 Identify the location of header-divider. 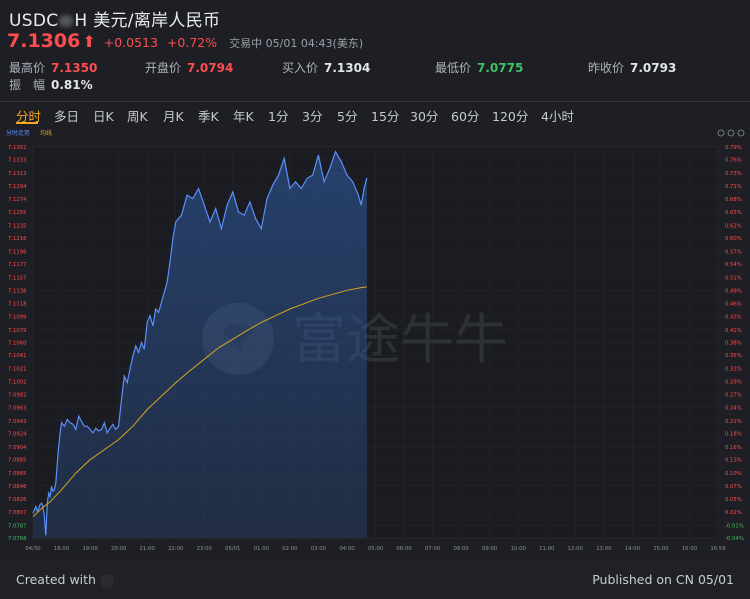
(375, 101).